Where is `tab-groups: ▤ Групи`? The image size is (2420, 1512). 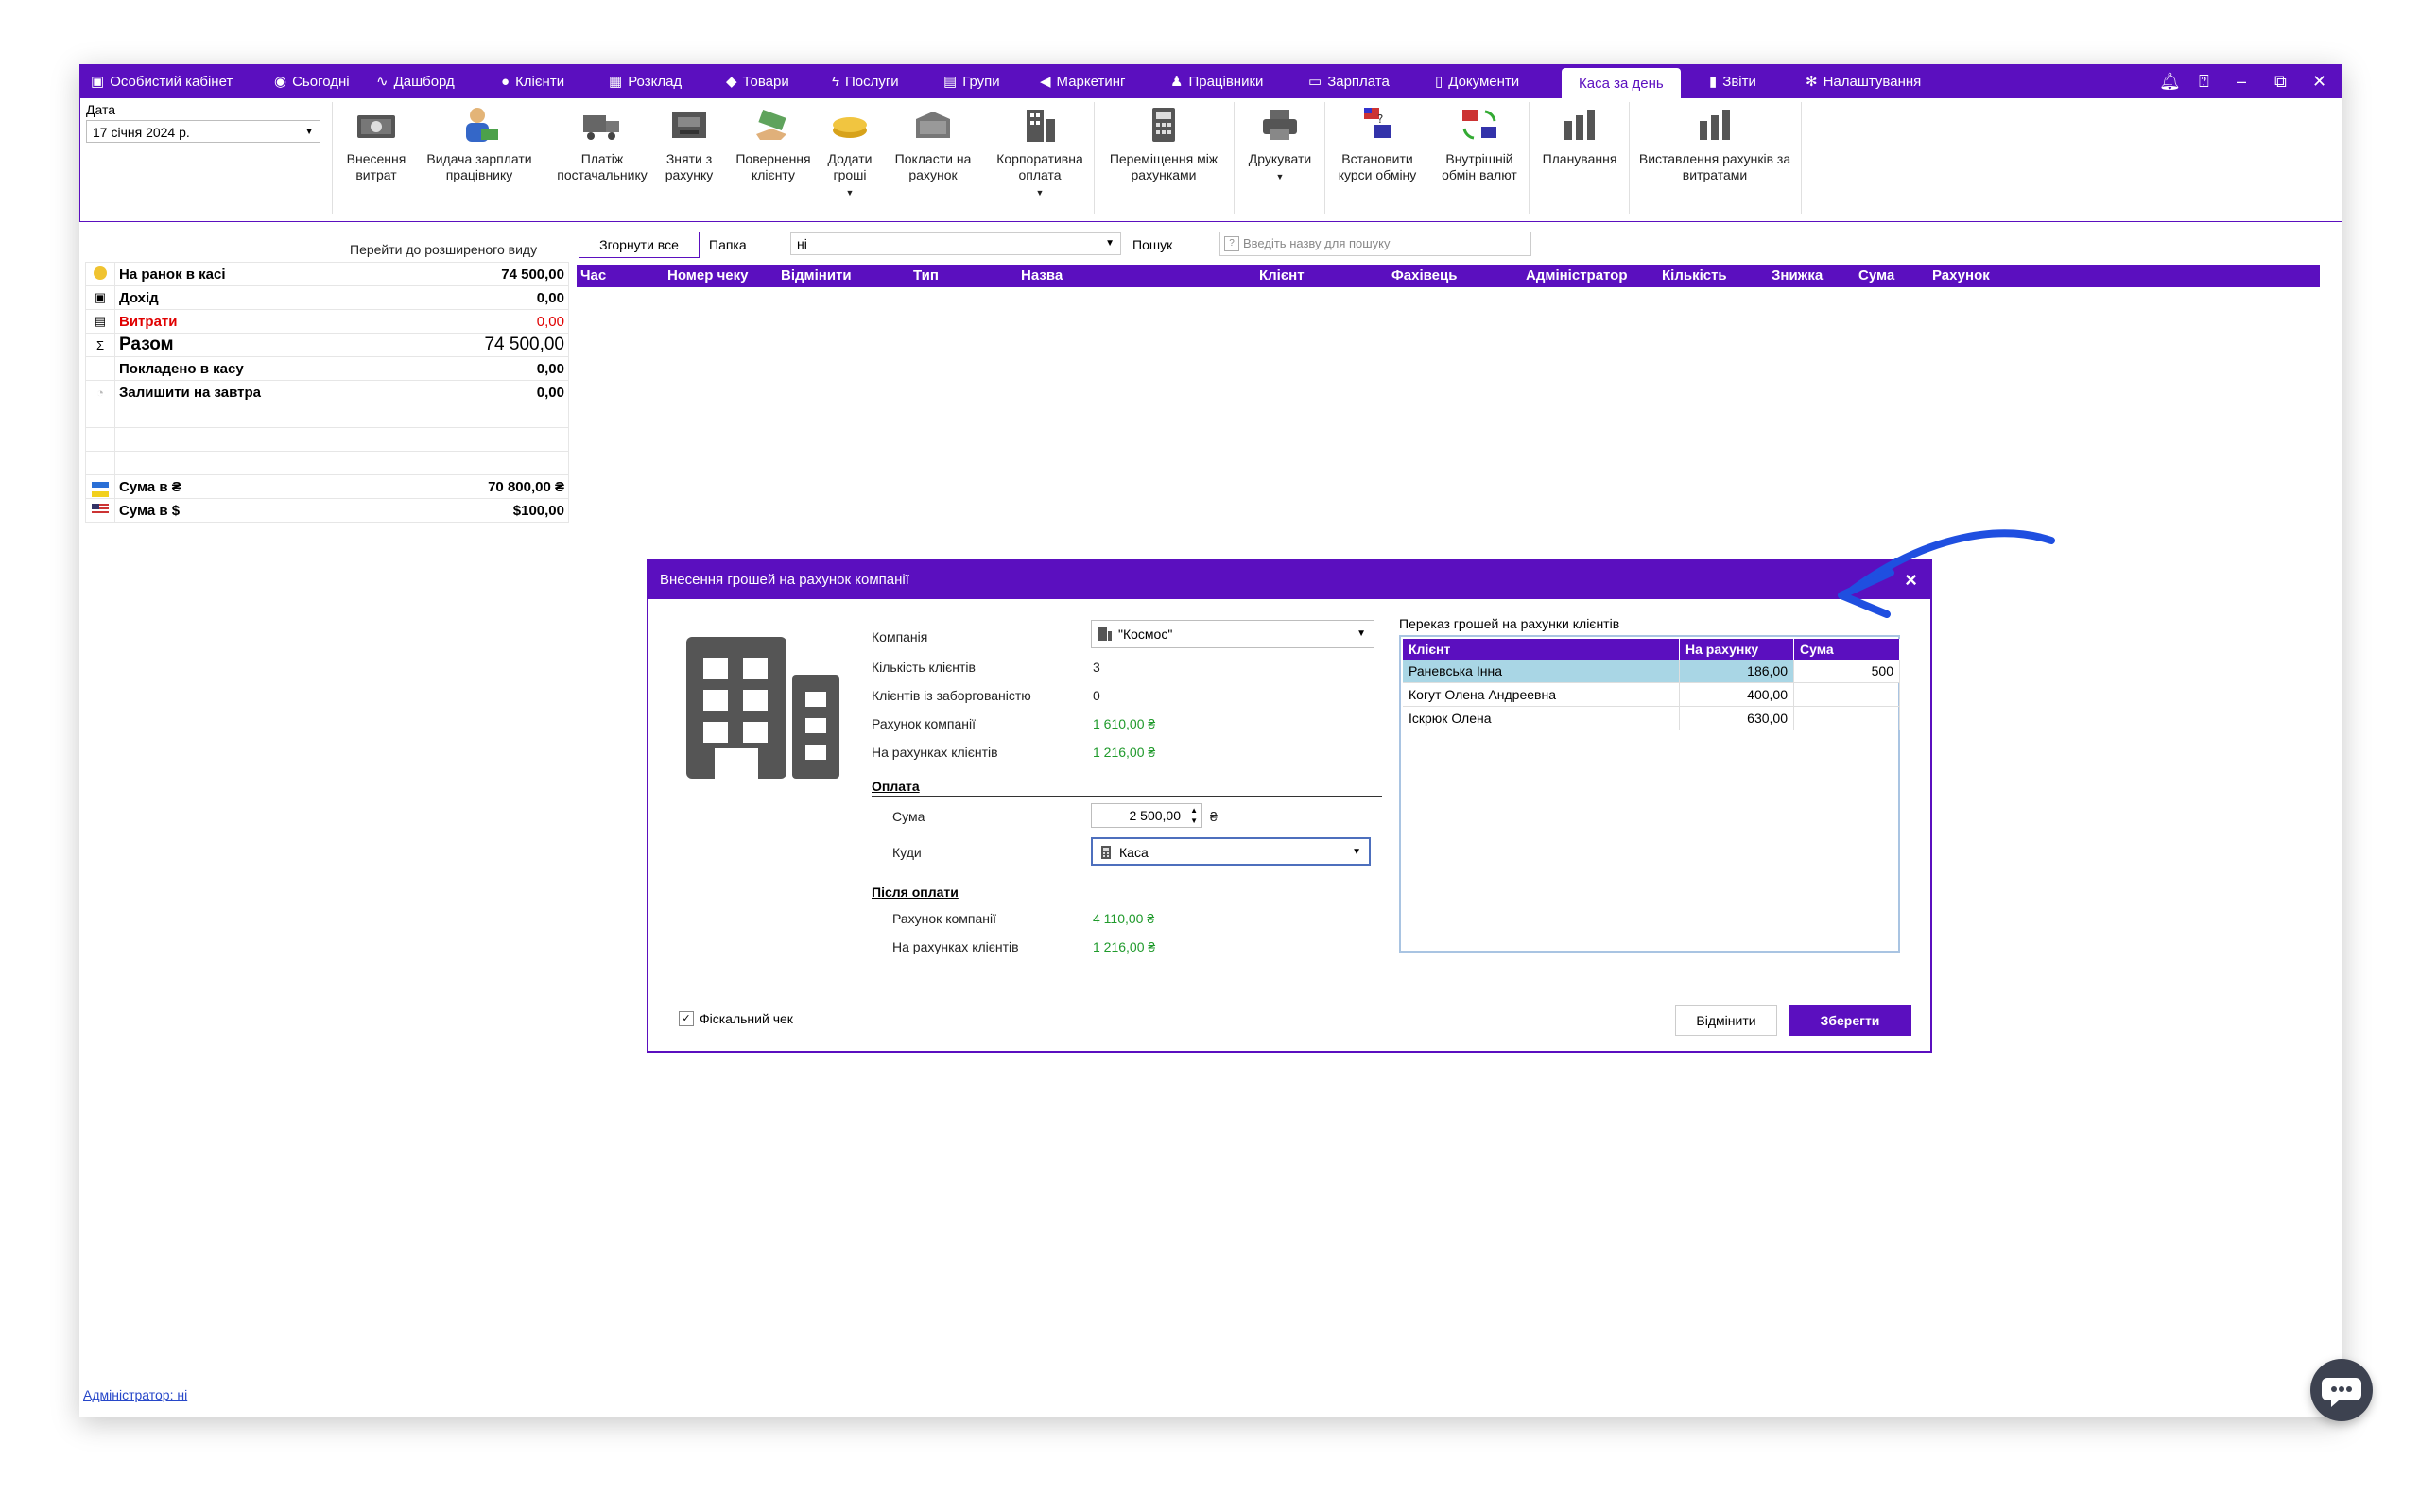 tab-groups: ▤ Групи is located at coordinates (971, 81).